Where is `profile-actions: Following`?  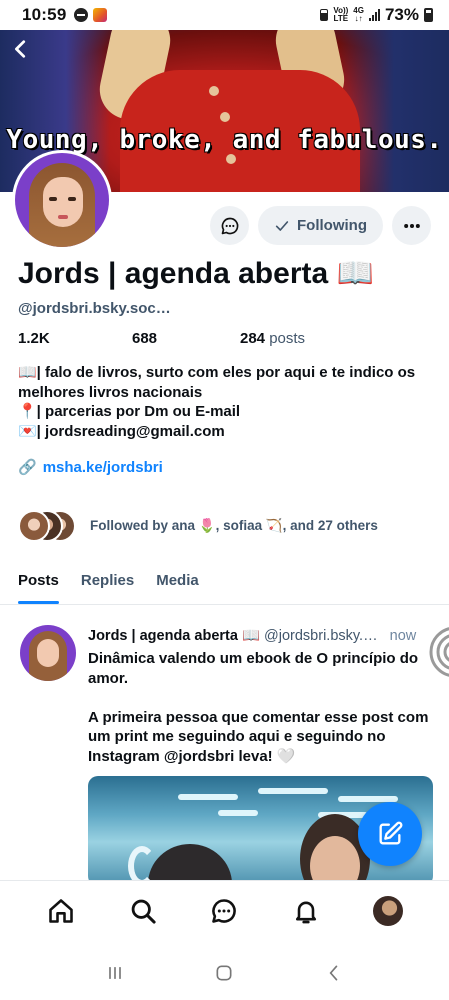
profile-actions: Following is located at coordinates (320, 225).